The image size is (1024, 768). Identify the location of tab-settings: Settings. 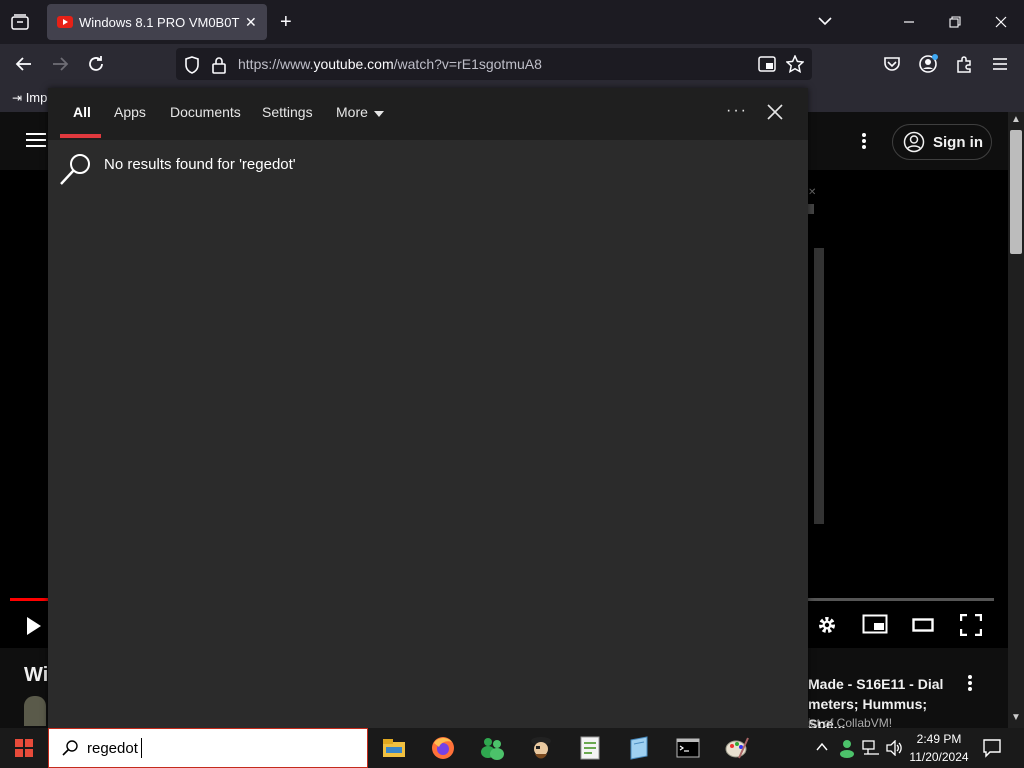
(287, 112).